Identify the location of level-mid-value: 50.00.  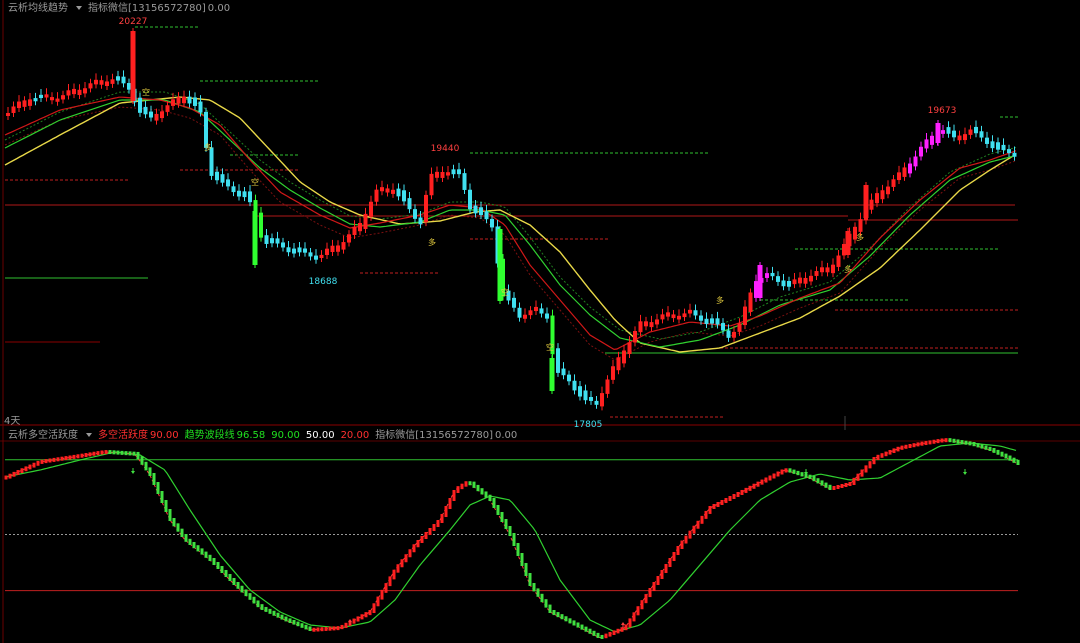
(320, 435).